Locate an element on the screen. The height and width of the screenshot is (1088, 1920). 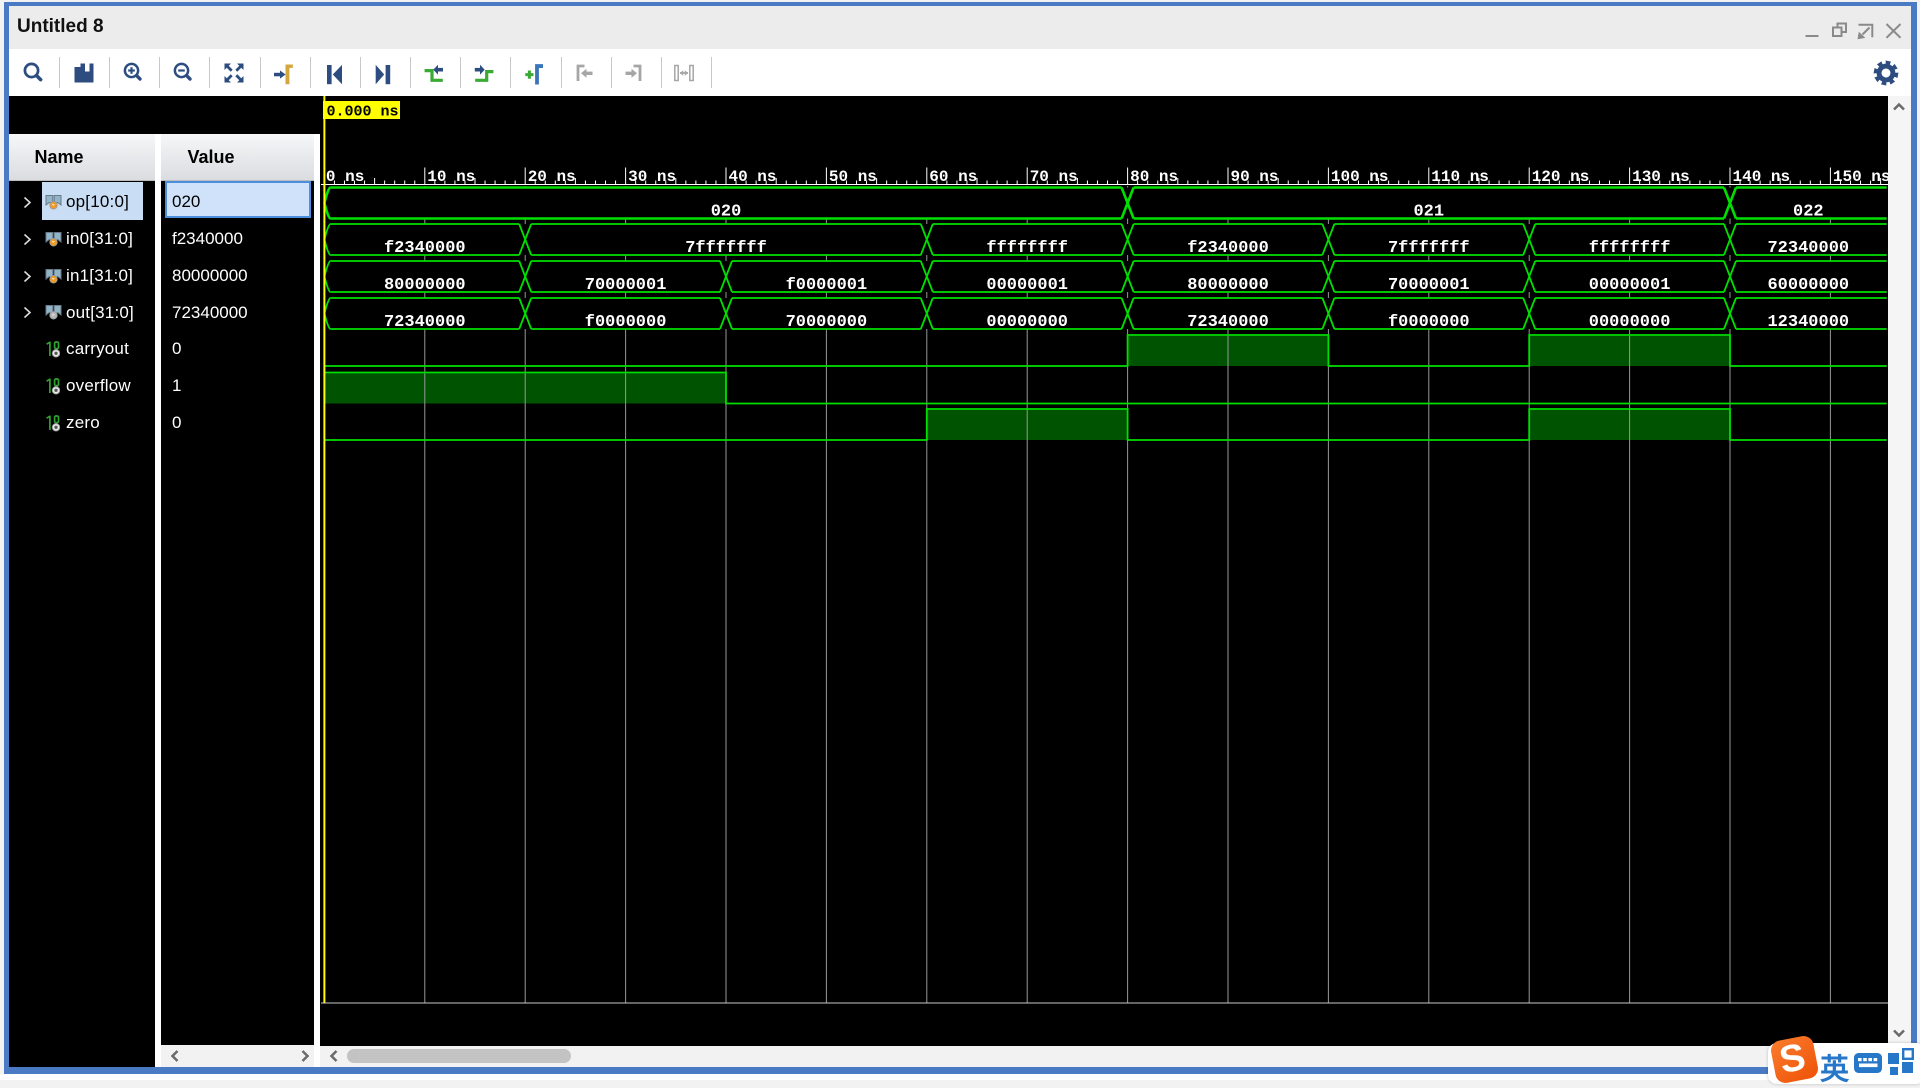
svg-text: 150 ns is located at coordinates (1860, 177).